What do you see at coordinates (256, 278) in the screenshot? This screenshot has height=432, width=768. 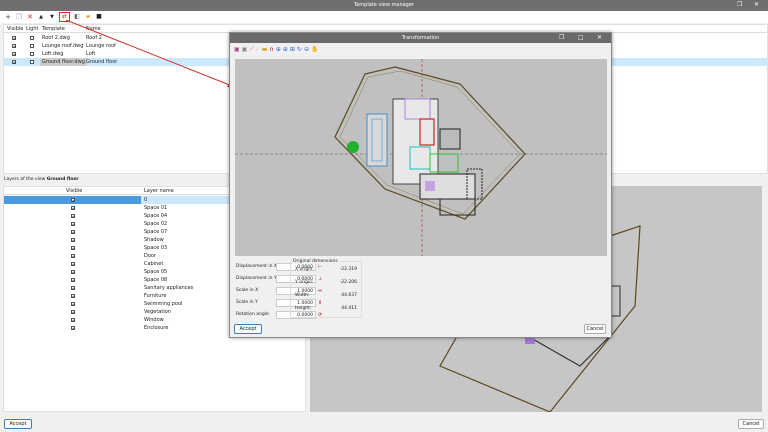 I see `field-label: Displacement in Y` at bounding box center [256, 278].